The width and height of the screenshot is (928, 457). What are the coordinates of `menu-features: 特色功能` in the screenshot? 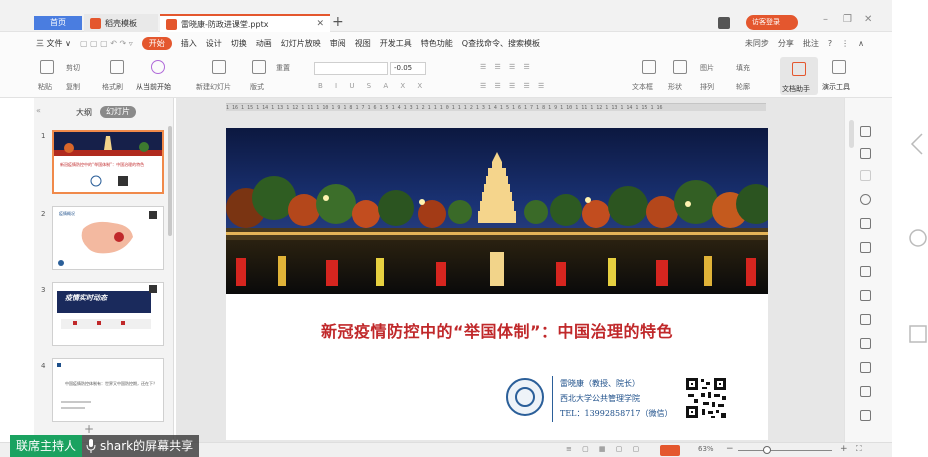 It's located at (437, 43).